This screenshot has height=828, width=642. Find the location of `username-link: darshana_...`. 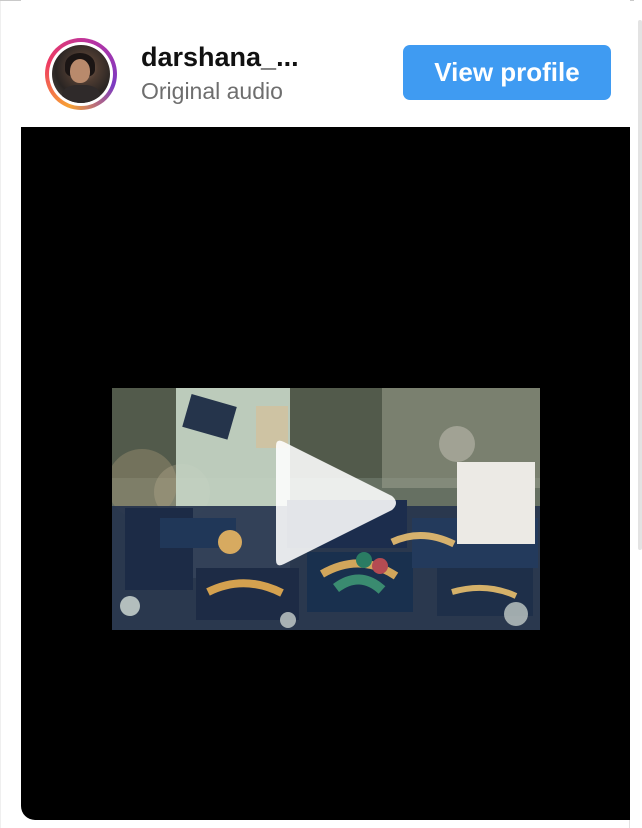

username-link: darshana_... is located at coordinates (220, 57).